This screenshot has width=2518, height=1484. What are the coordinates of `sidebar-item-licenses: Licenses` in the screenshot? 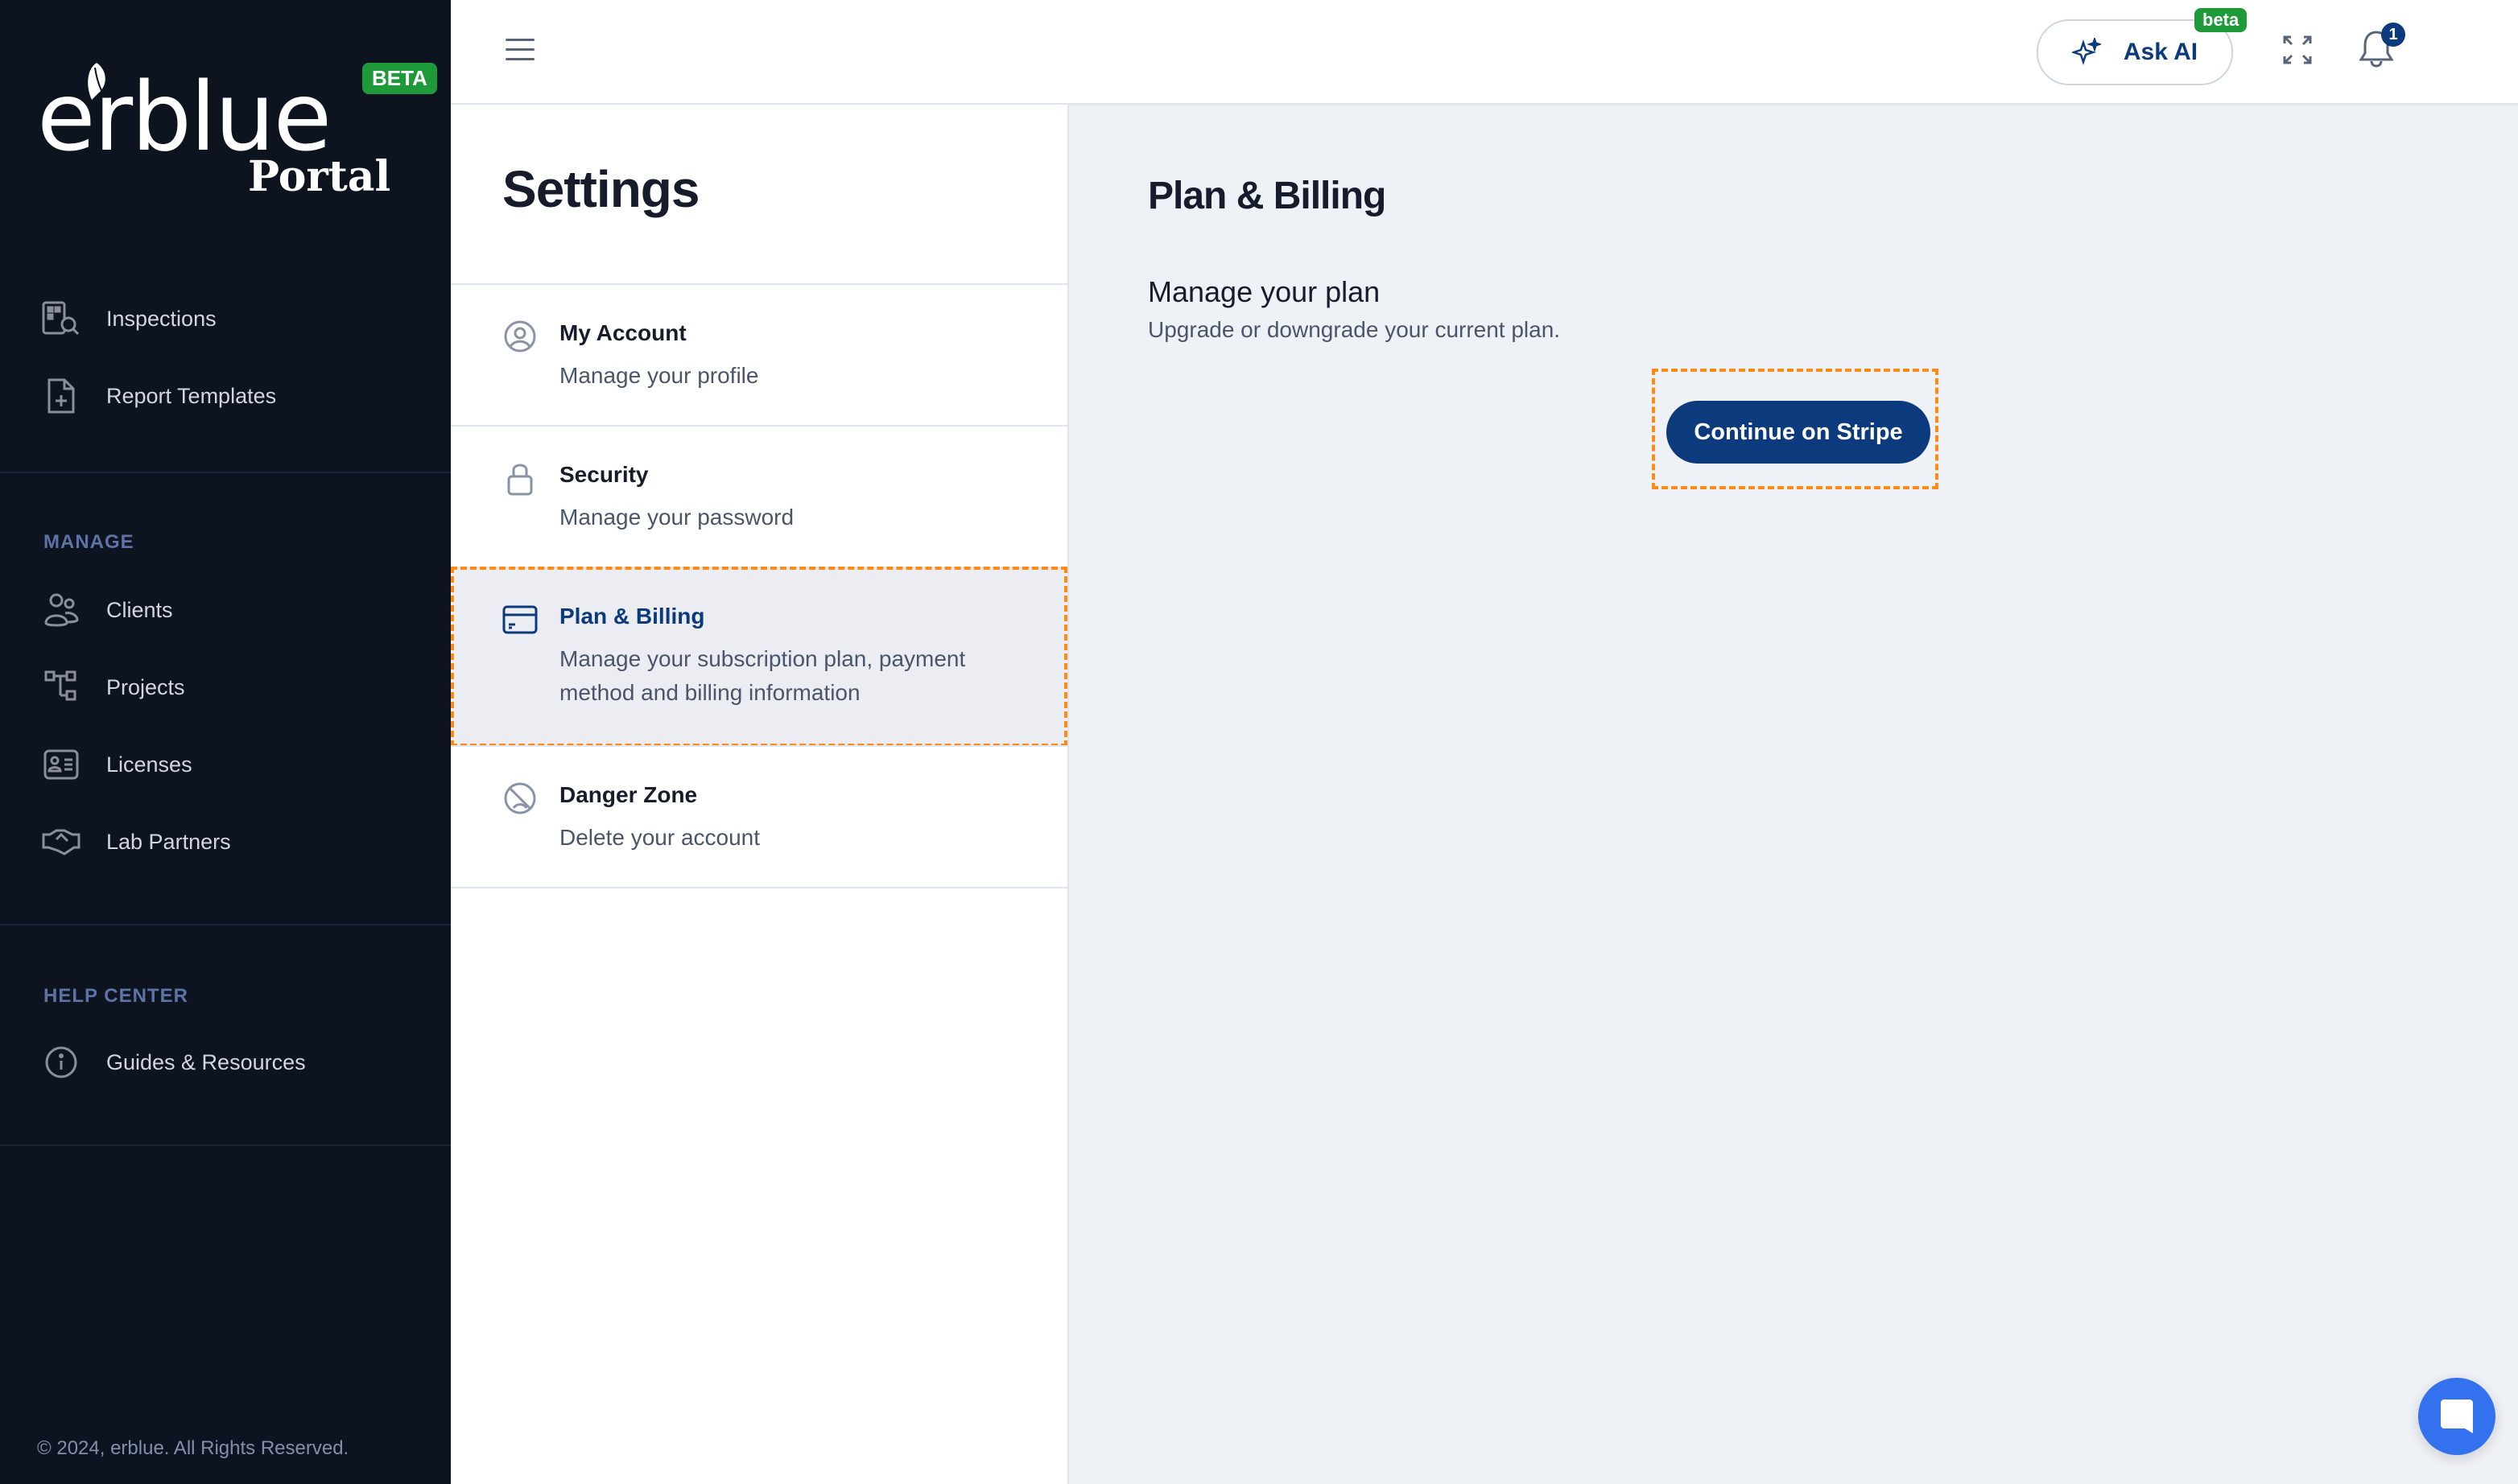 It's located at (117, 765).